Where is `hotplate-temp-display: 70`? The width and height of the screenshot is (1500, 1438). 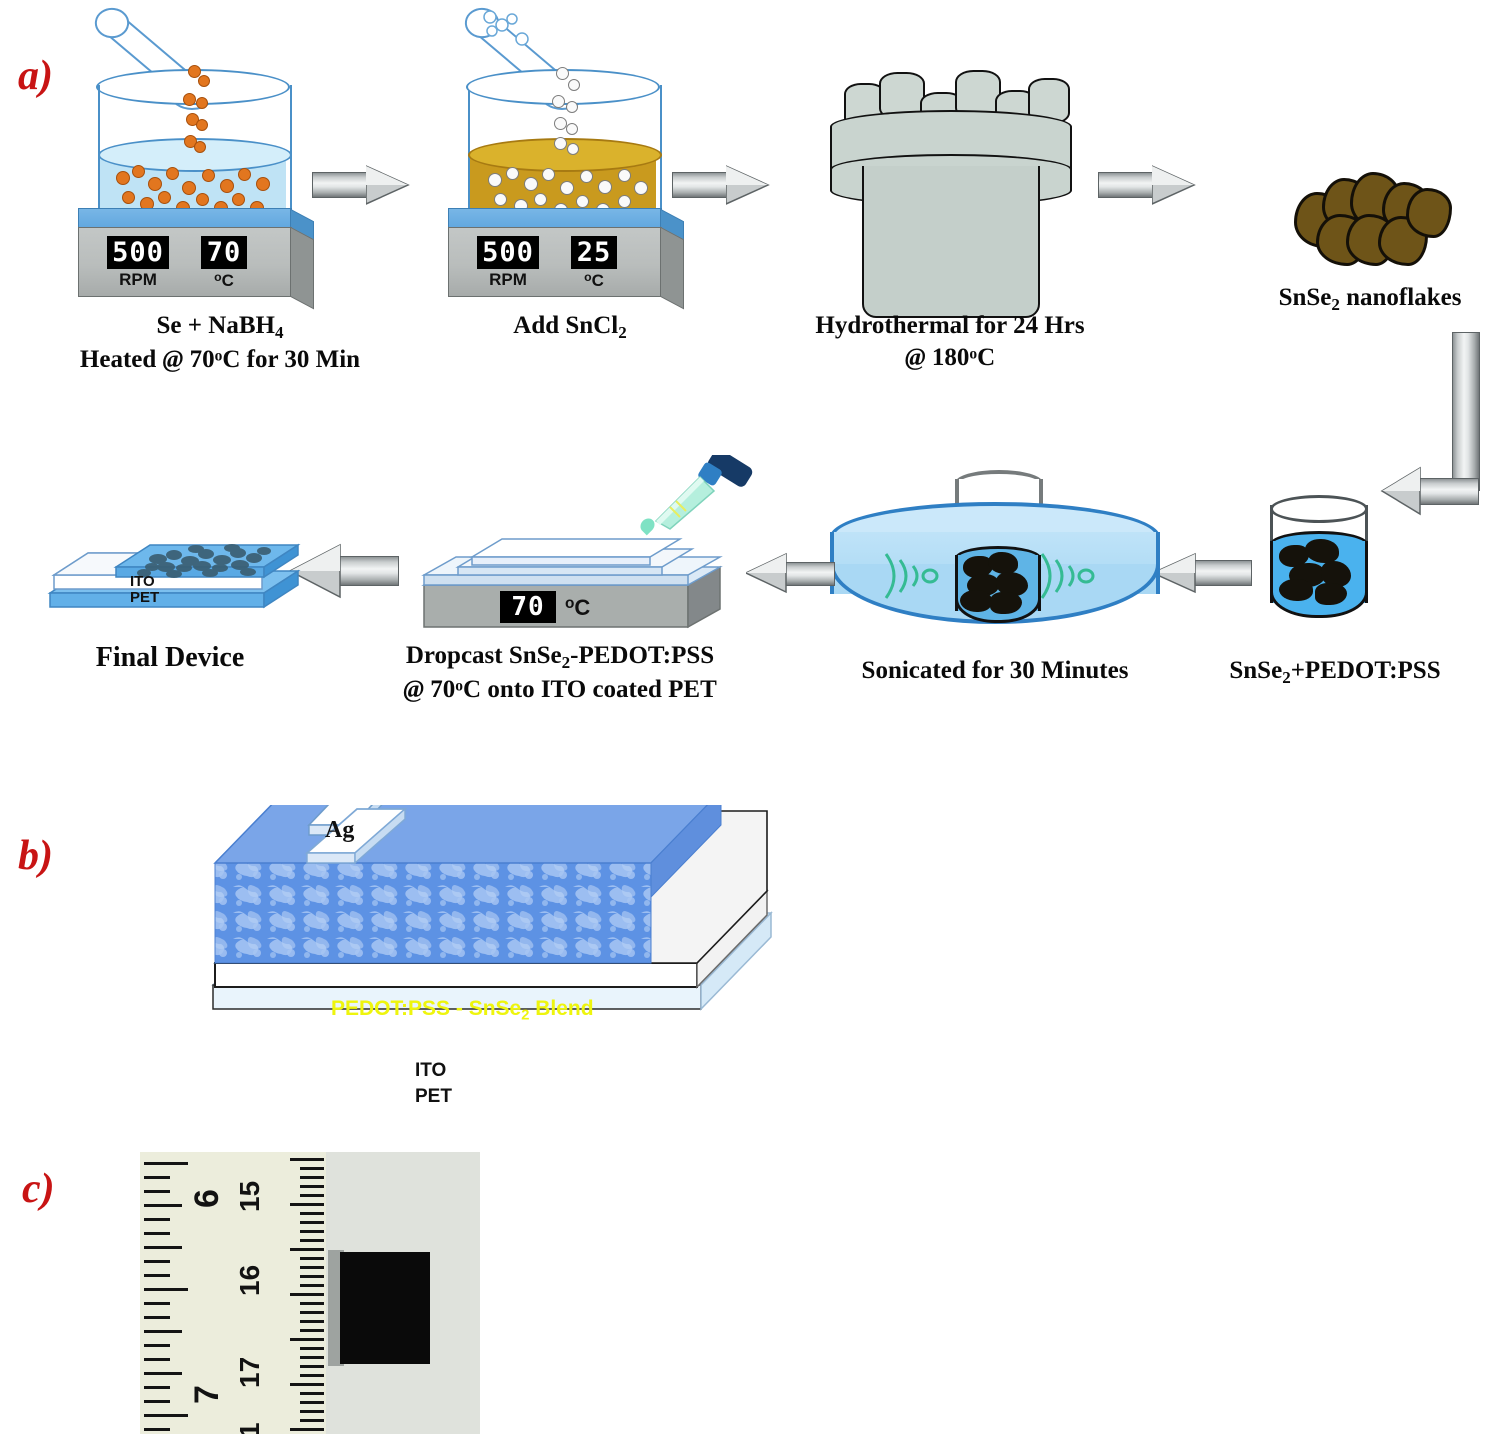 hotplate-temp-display: 70 is located at coordinates (224, 252).